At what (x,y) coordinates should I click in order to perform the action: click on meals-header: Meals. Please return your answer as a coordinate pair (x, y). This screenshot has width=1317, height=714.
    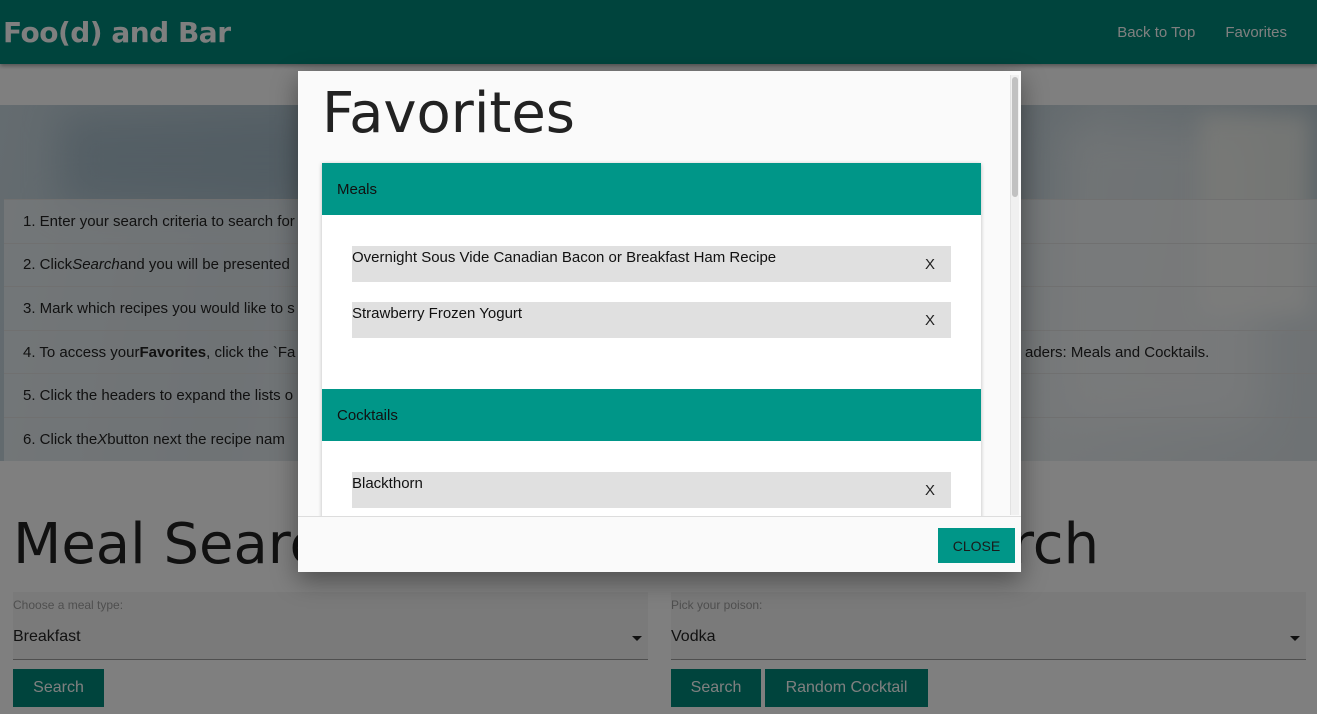
    Looking at the image, I should click on (651, 189).